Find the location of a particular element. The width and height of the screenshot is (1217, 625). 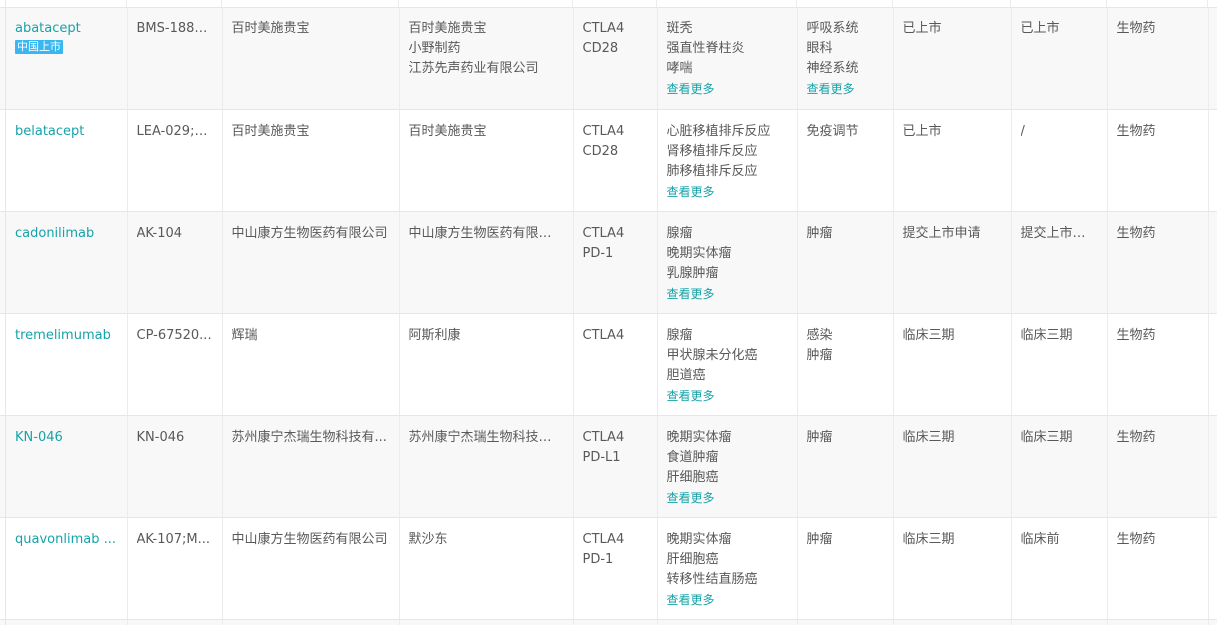

drug-name-link: cadonilimab is located at coordinates (66, 234).